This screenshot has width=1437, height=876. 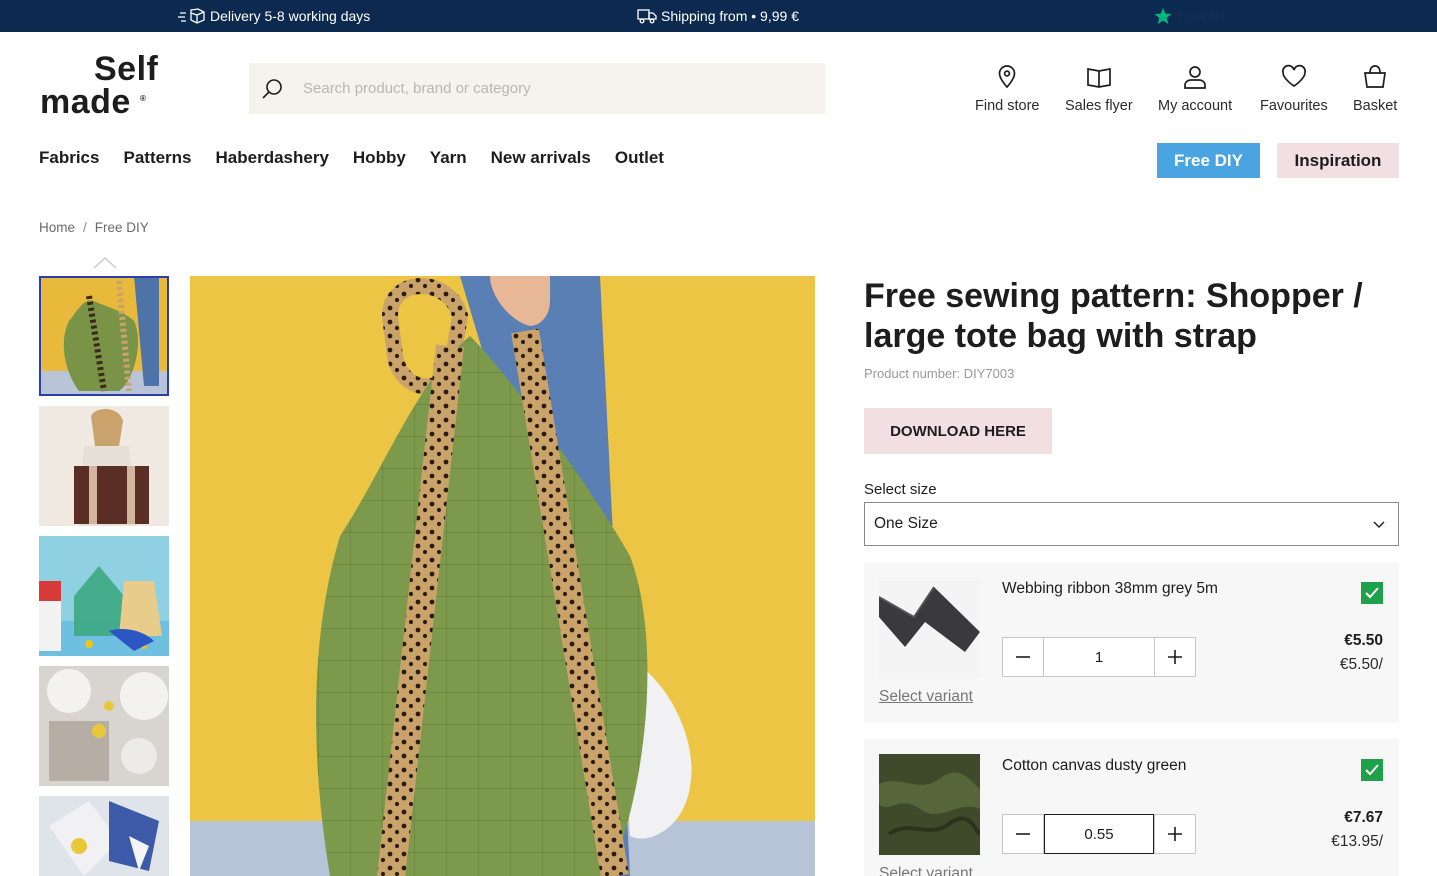 What do you see at coordinates (1099, 106) in the screenshot?
I see `sales-flyer-label: Sales flyer` at bounding box center [1099, 106].